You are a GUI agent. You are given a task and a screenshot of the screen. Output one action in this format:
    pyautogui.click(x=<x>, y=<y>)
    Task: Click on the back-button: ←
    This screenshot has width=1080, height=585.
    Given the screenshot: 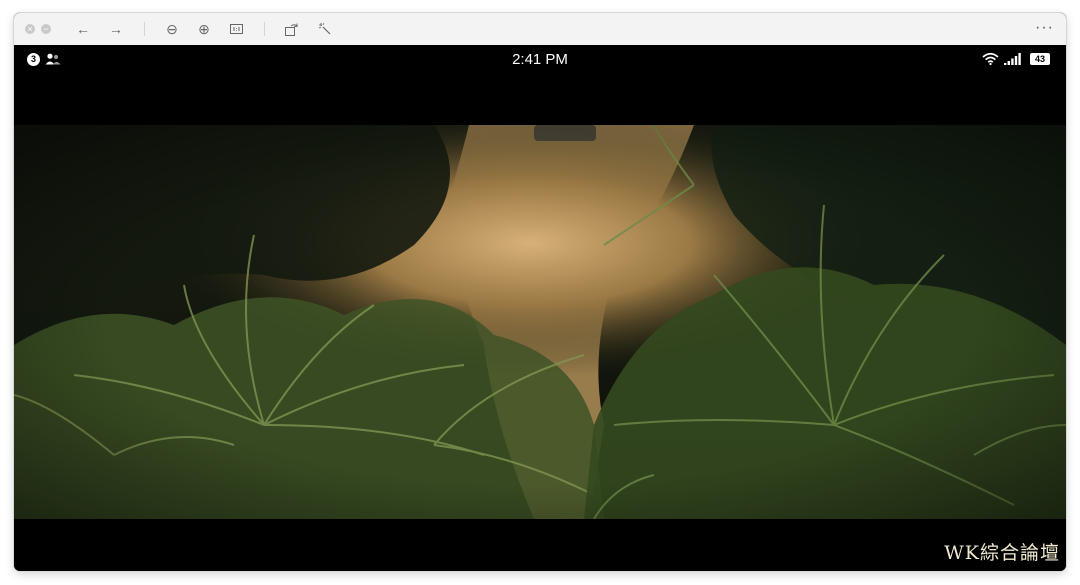 What is the action you would take?
    pyautogui.click(x=83, y=29)
    